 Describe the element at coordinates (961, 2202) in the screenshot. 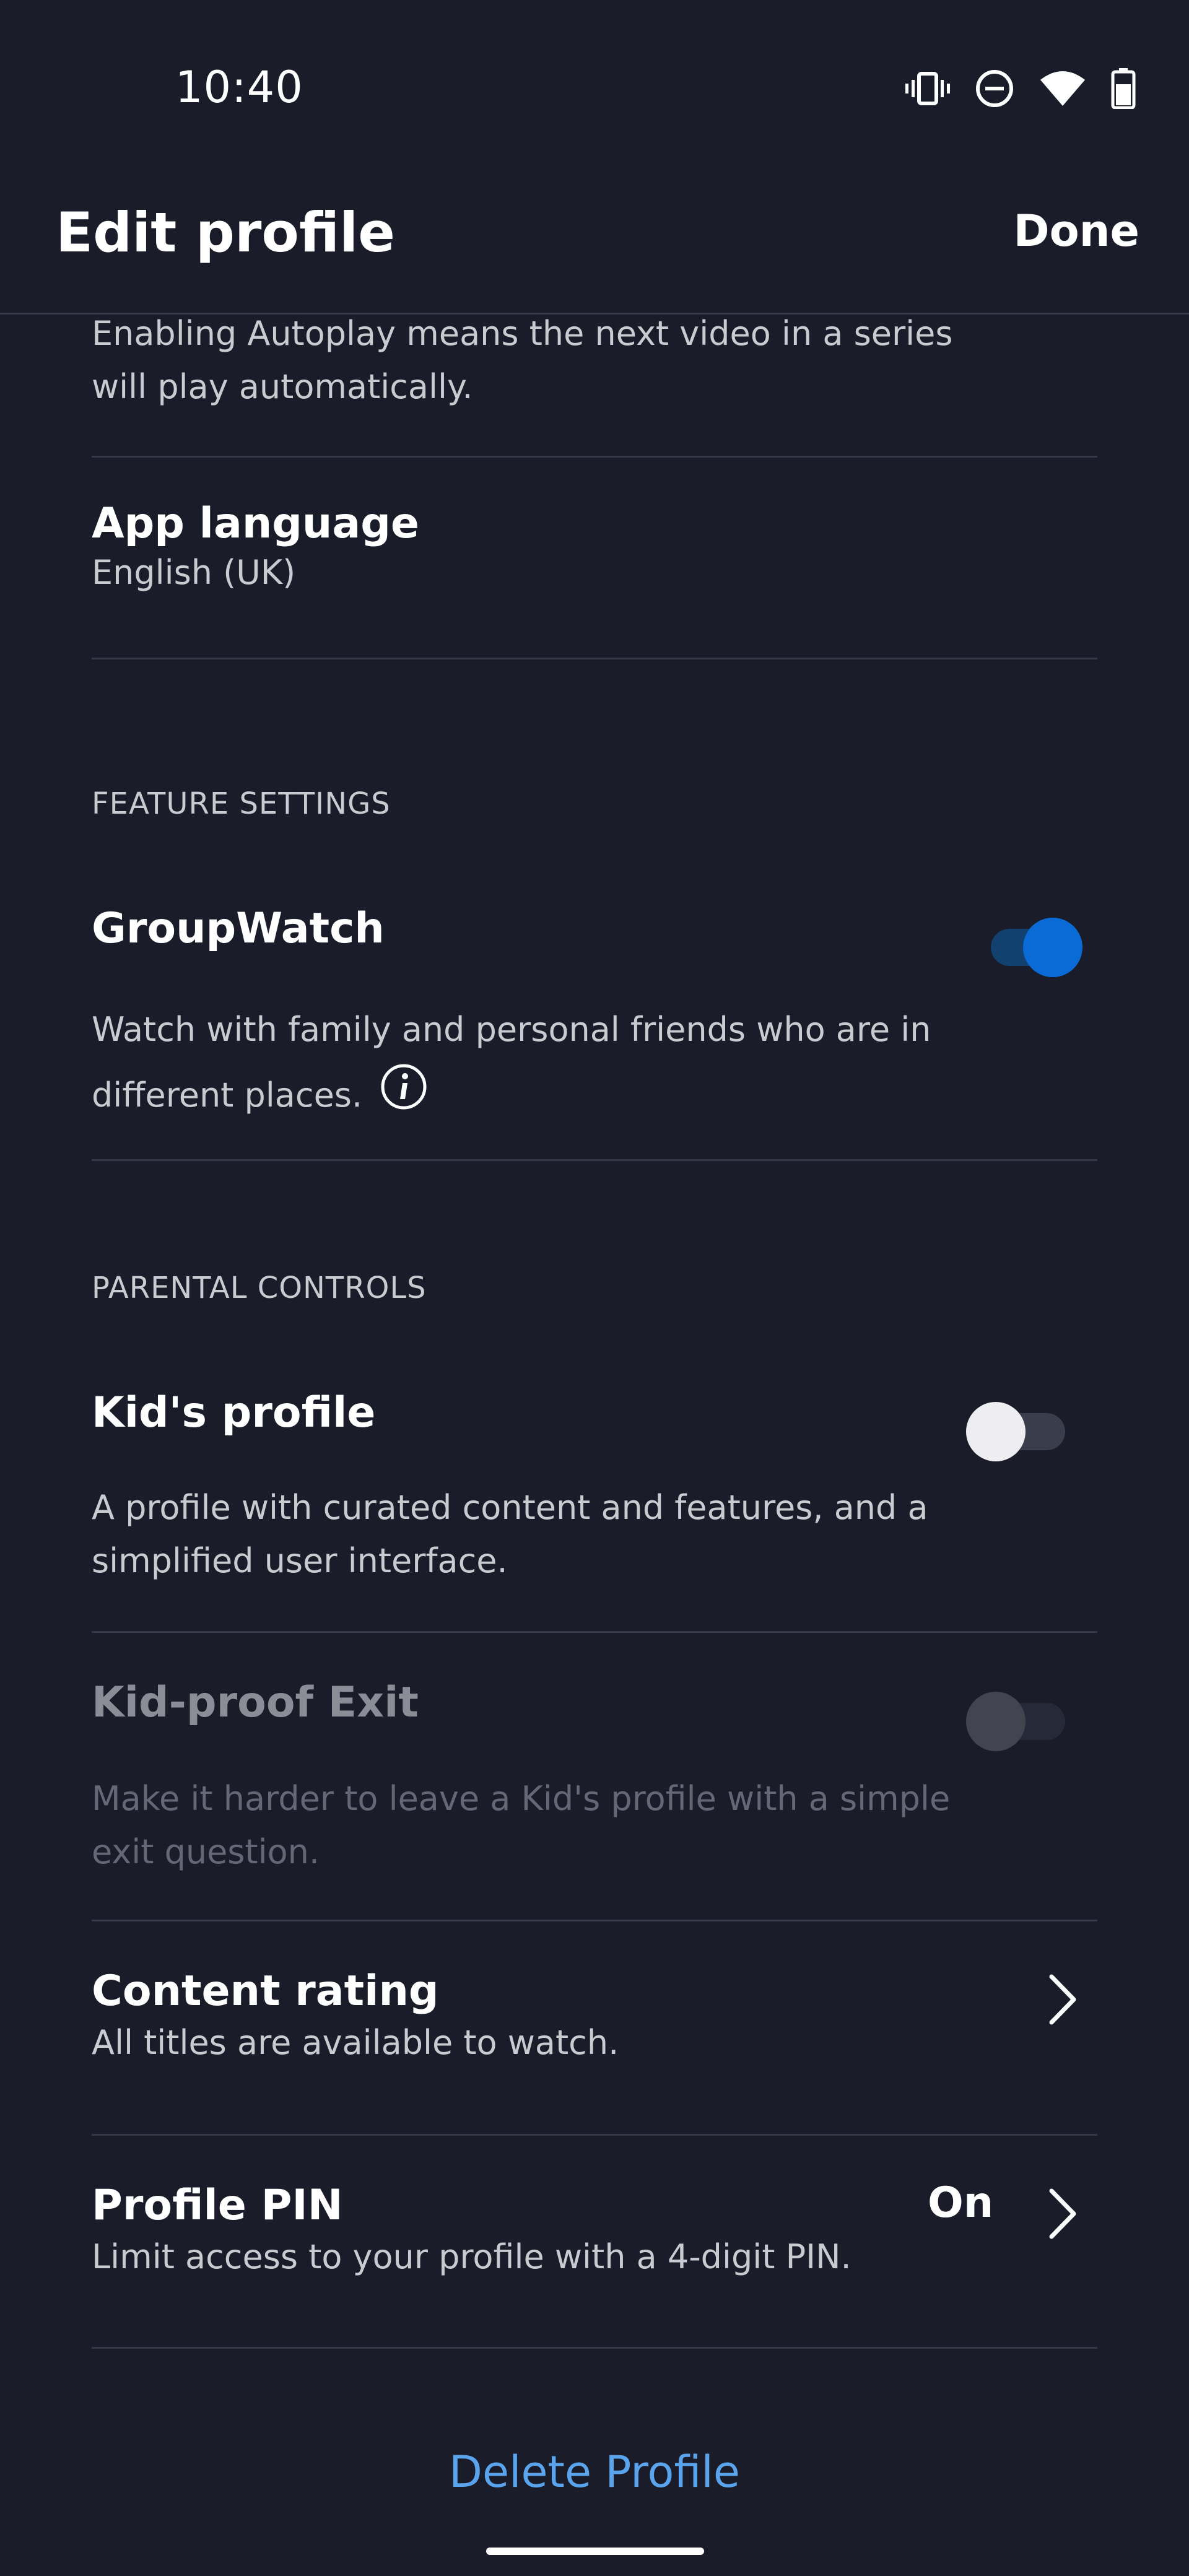

I see `profile-pin-status: On` at that location.